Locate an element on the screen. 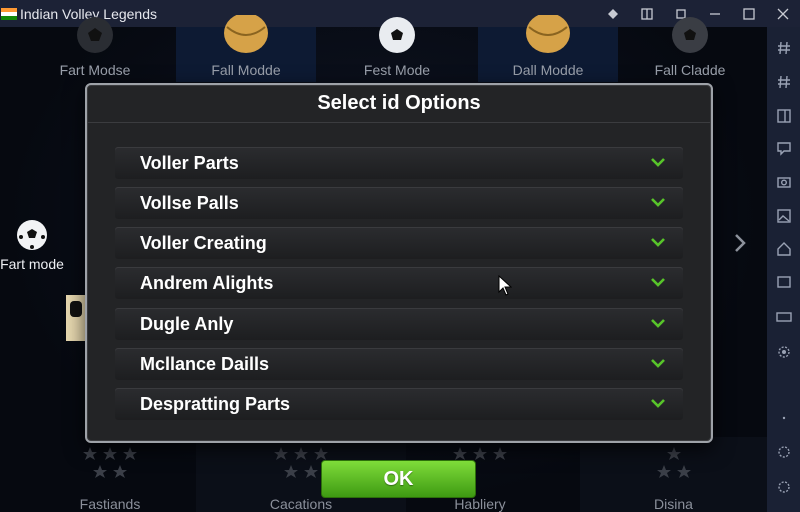 The image size is (800, 512). chevron-right-icon is located at coordinates (740, 245).